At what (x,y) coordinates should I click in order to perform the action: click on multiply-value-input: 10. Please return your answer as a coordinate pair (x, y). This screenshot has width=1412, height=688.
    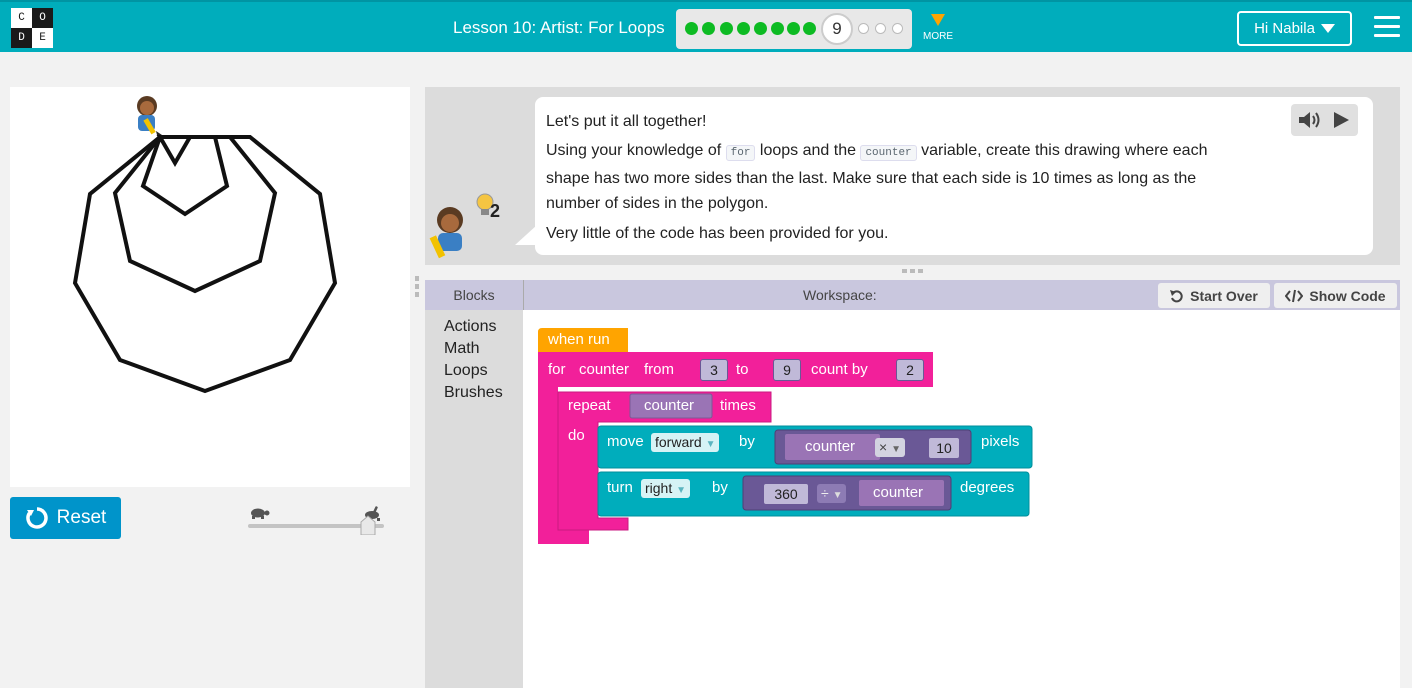
    Looking at the image, I should click on (944, 448).